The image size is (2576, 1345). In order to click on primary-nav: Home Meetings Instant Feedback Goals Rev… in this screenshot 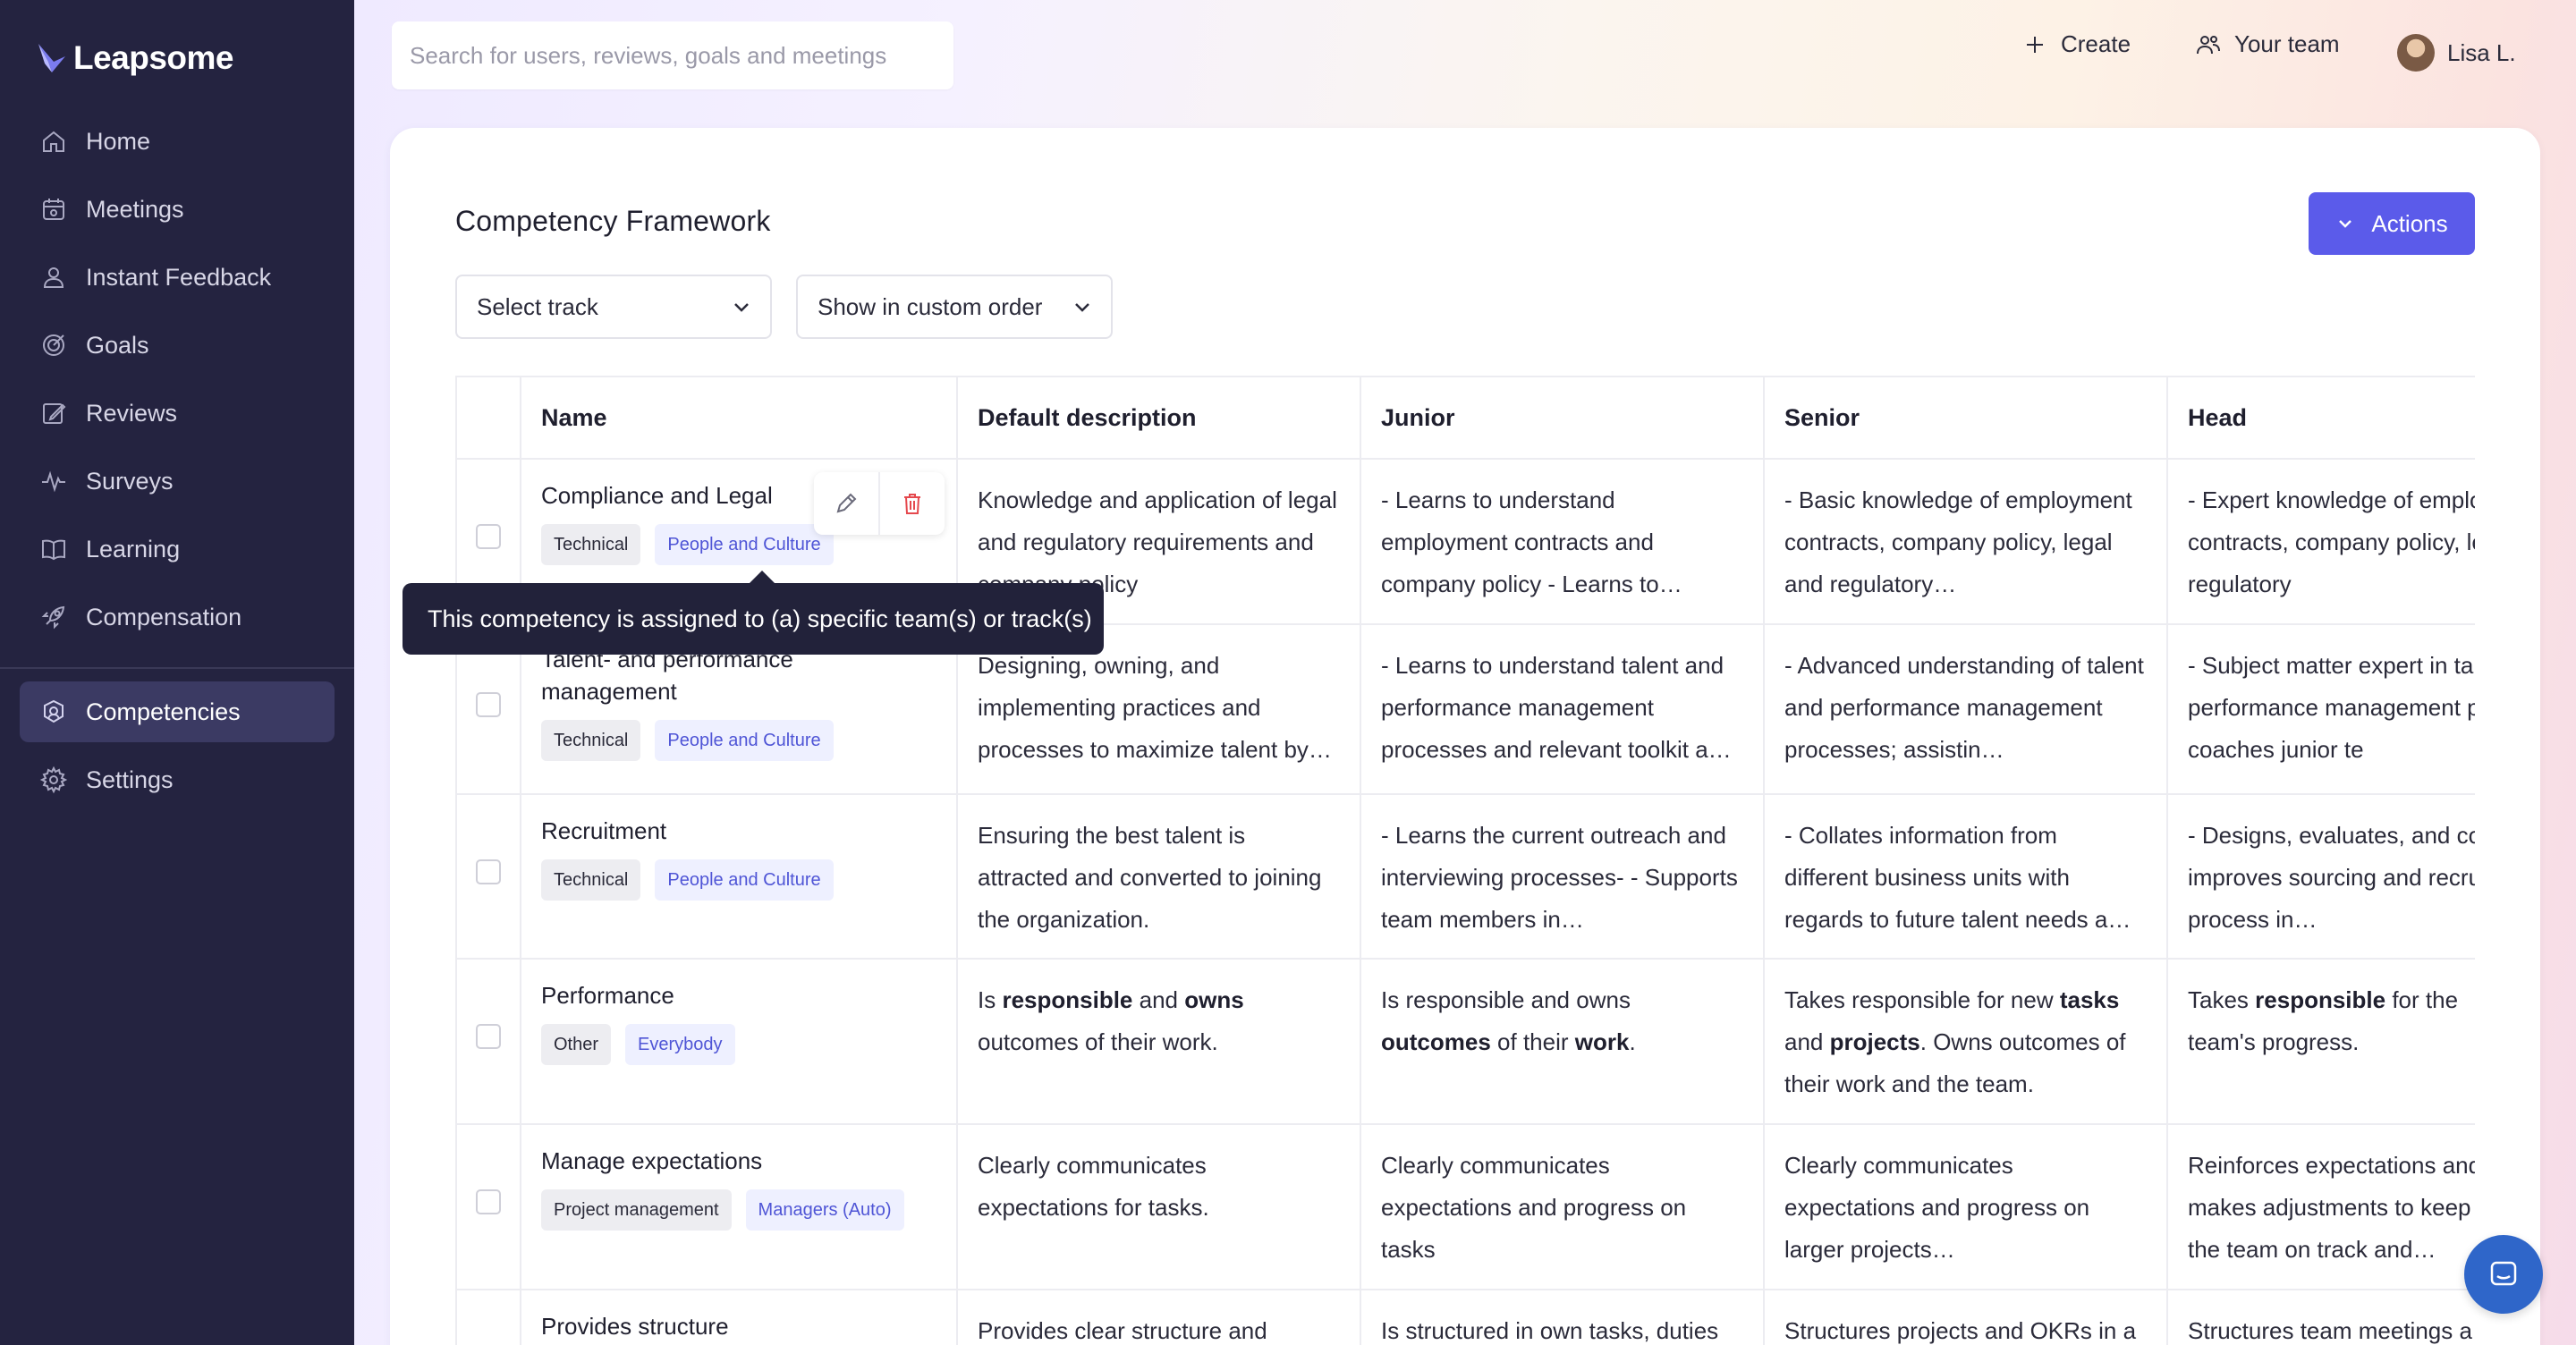, I will do `click(177, 383)`.